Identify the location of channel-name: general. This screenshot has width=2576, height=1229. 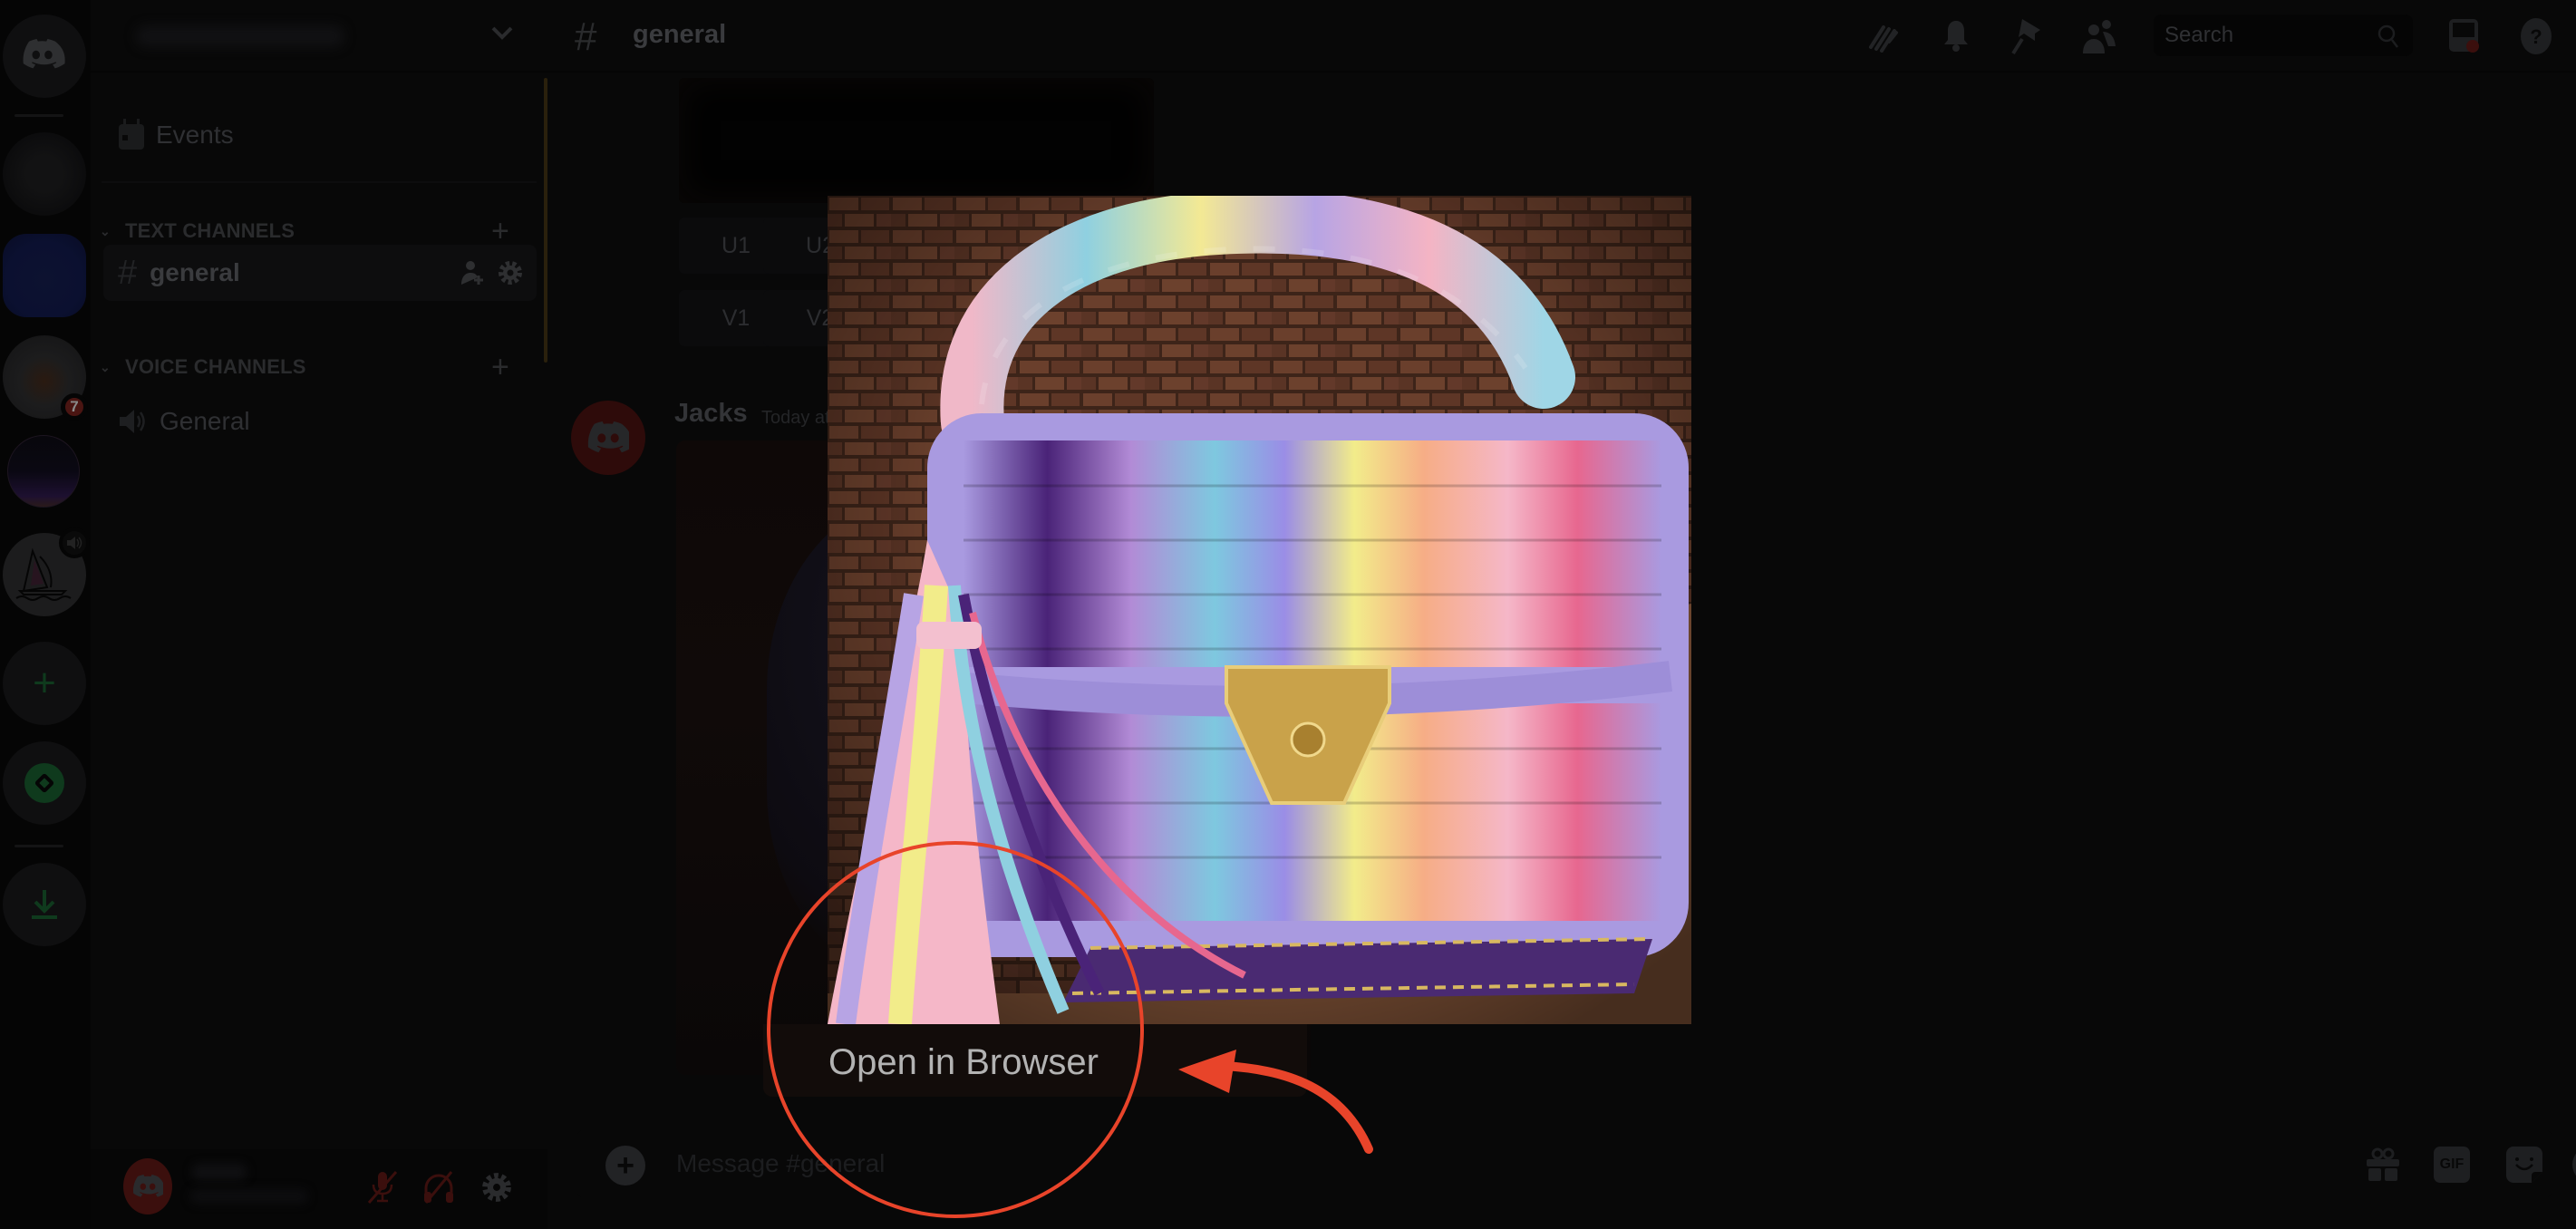
(195, 272).